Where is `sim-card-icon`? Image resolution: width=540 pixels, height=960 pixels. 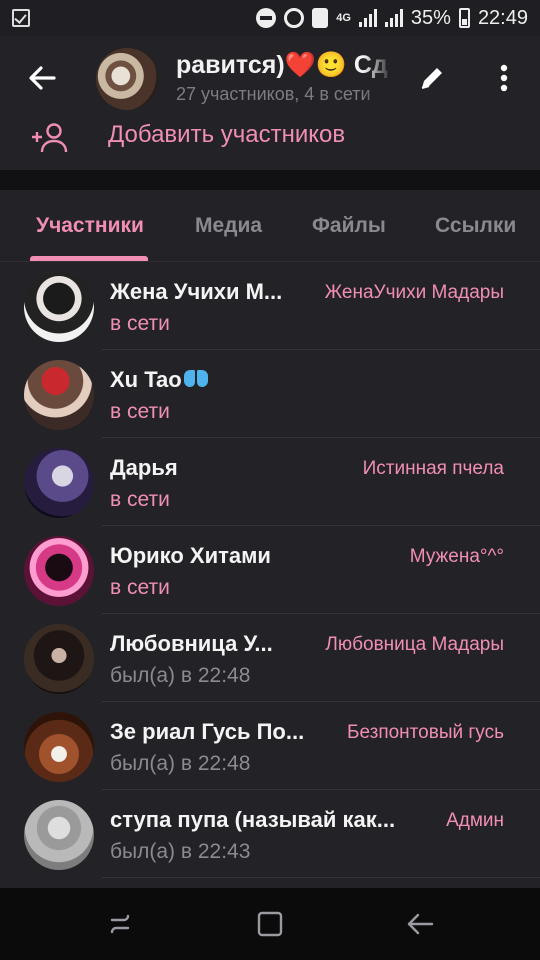
sim-card-icon is located at coordinates (320, 18).